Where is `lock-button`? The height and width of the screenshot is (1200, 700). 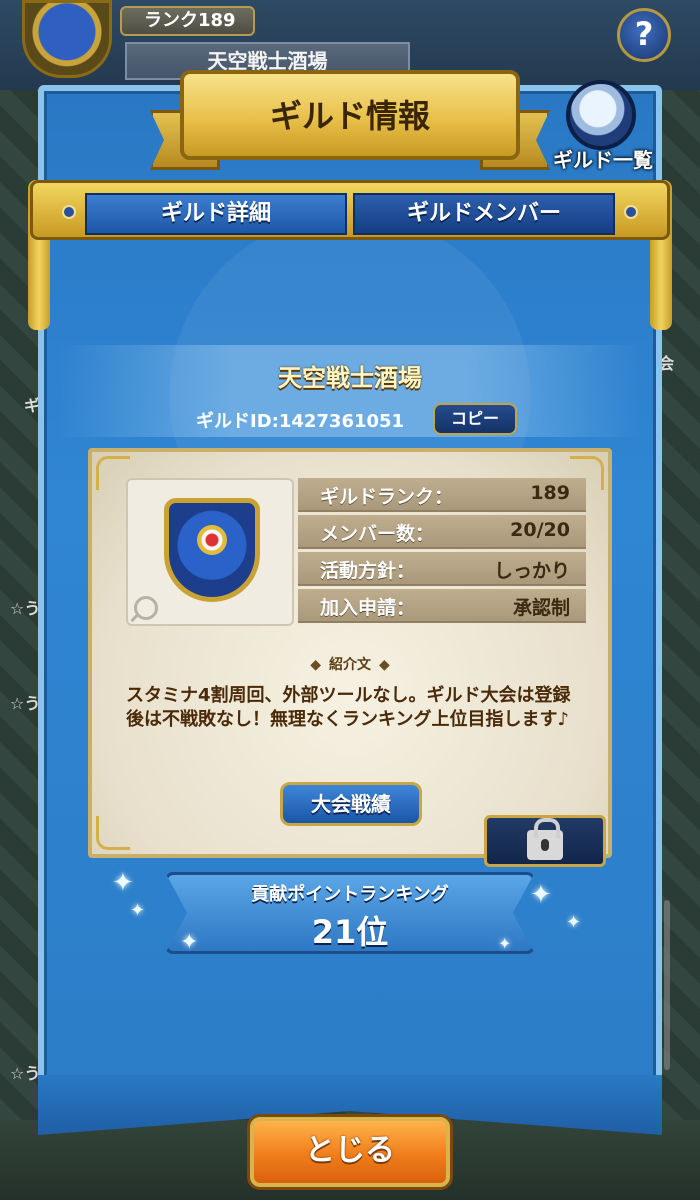 lock-button is located at coordinates (545, 841).